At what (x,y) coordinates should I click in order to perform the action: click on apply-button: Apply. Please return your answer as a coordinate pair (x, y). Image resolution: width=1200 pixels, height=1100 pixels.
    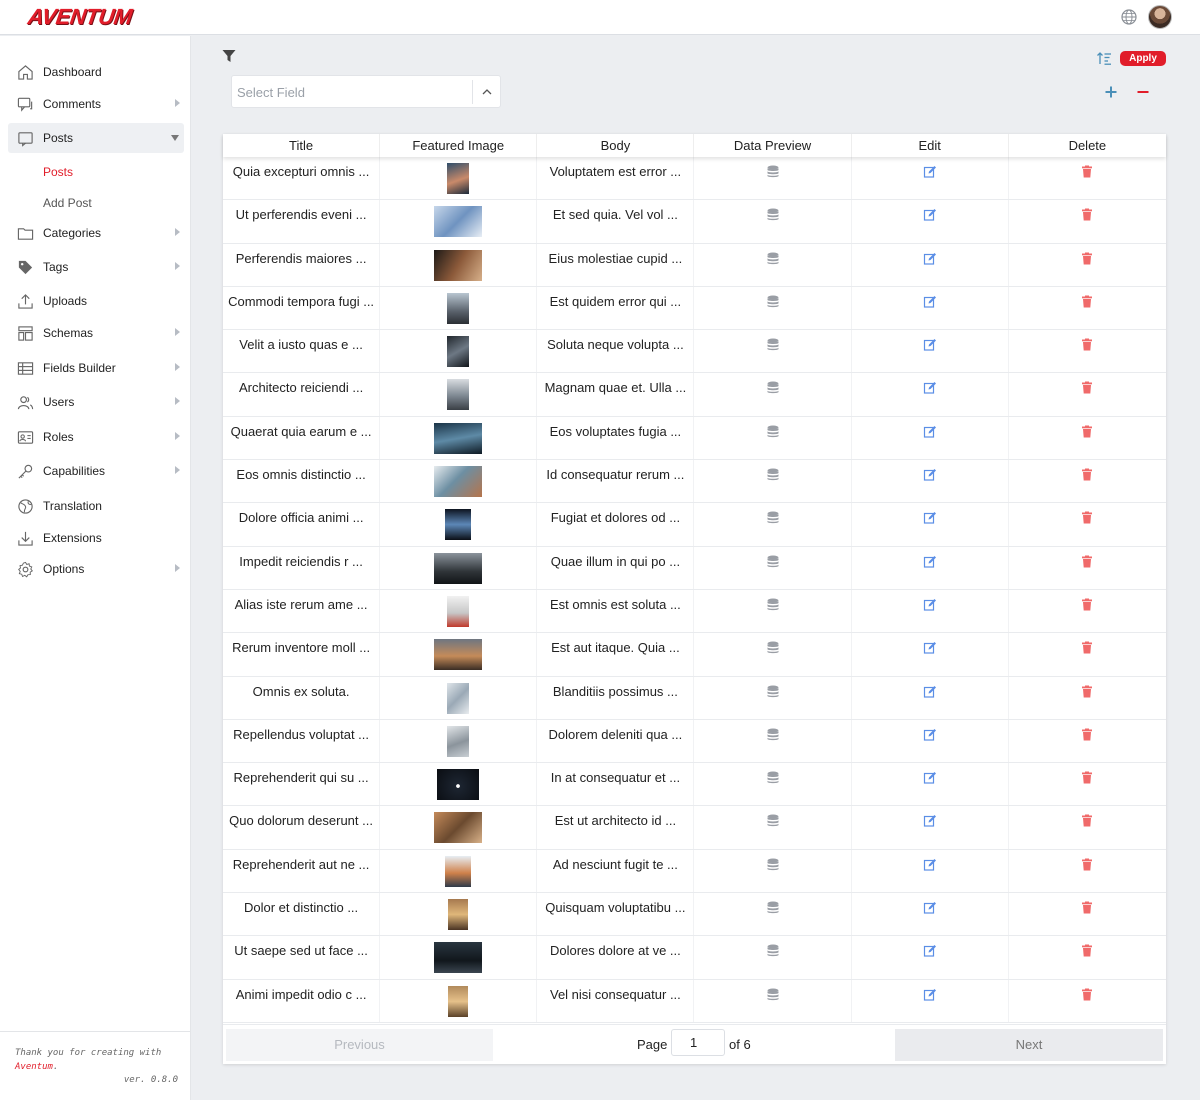
    Looking at the image, I should click on (1143, 58).